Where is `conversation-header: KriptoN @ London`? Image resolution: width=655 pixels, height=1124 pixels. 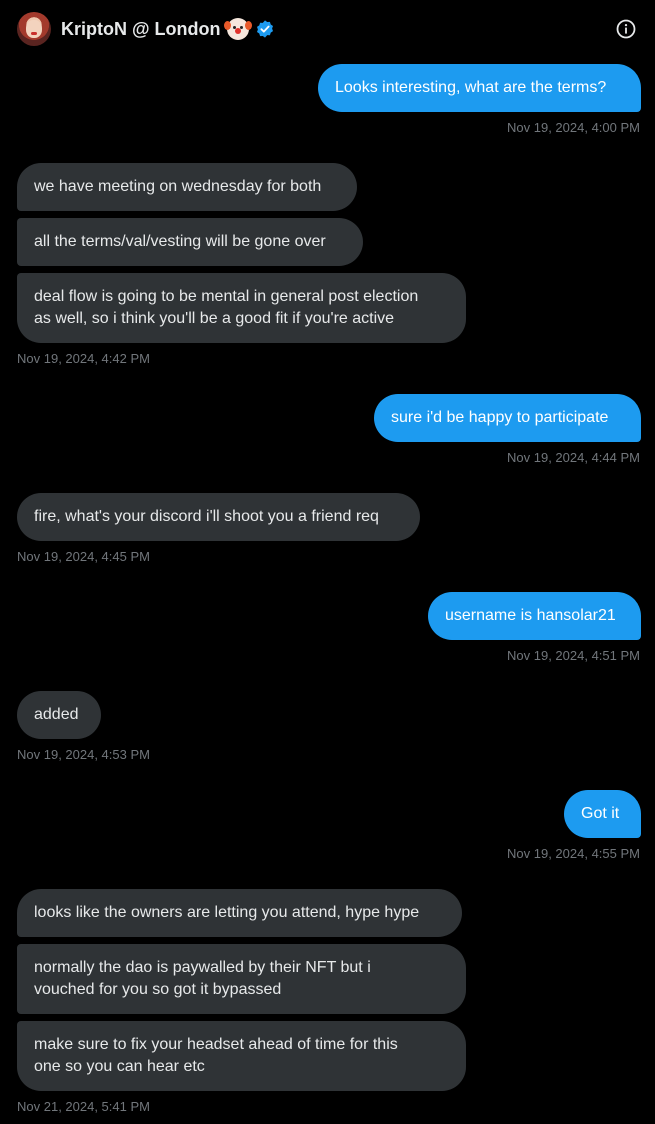
conversation-header: KriptoN @ London is located at coordinates (327, 29).